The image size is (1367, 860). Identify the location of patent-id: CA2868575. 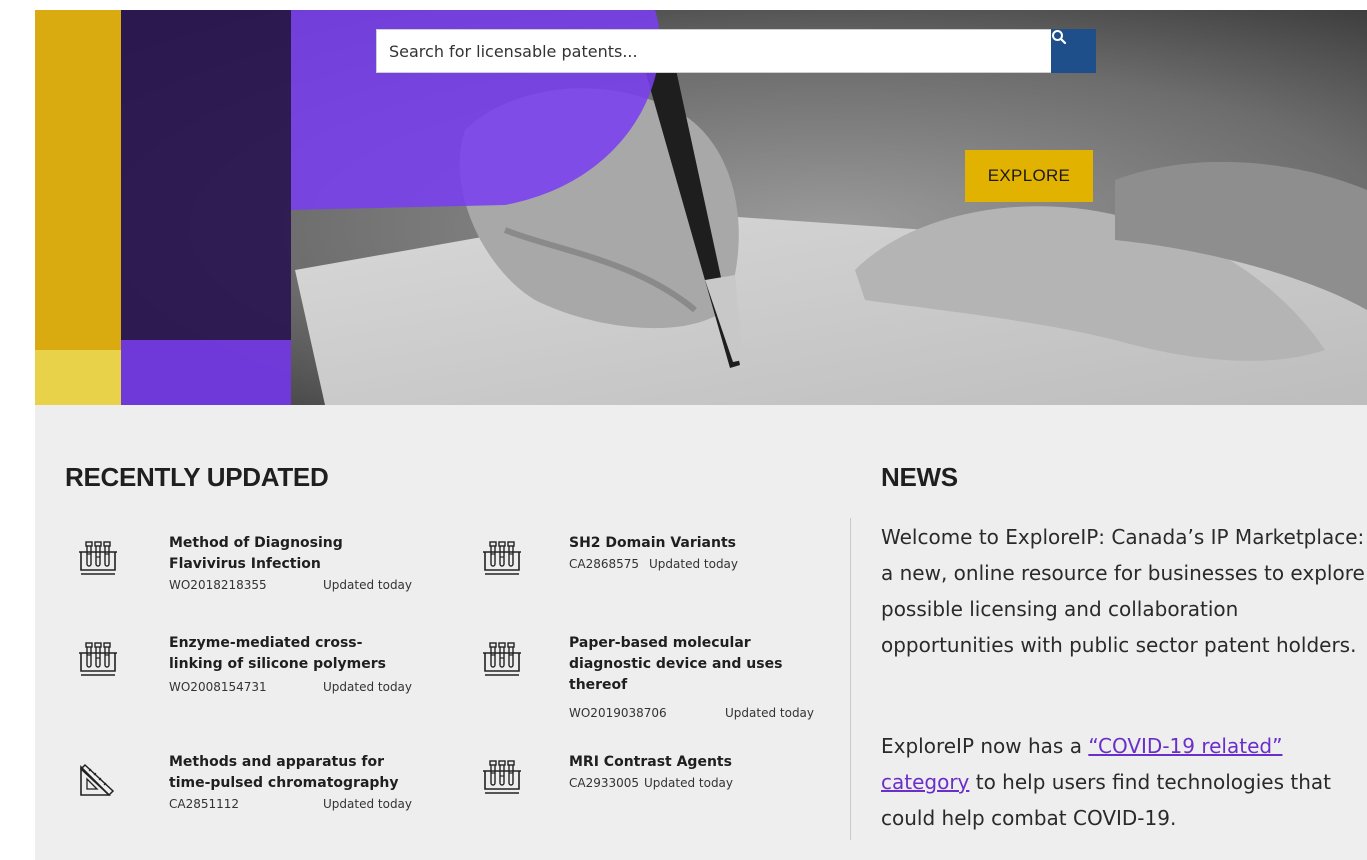
(604, 564).